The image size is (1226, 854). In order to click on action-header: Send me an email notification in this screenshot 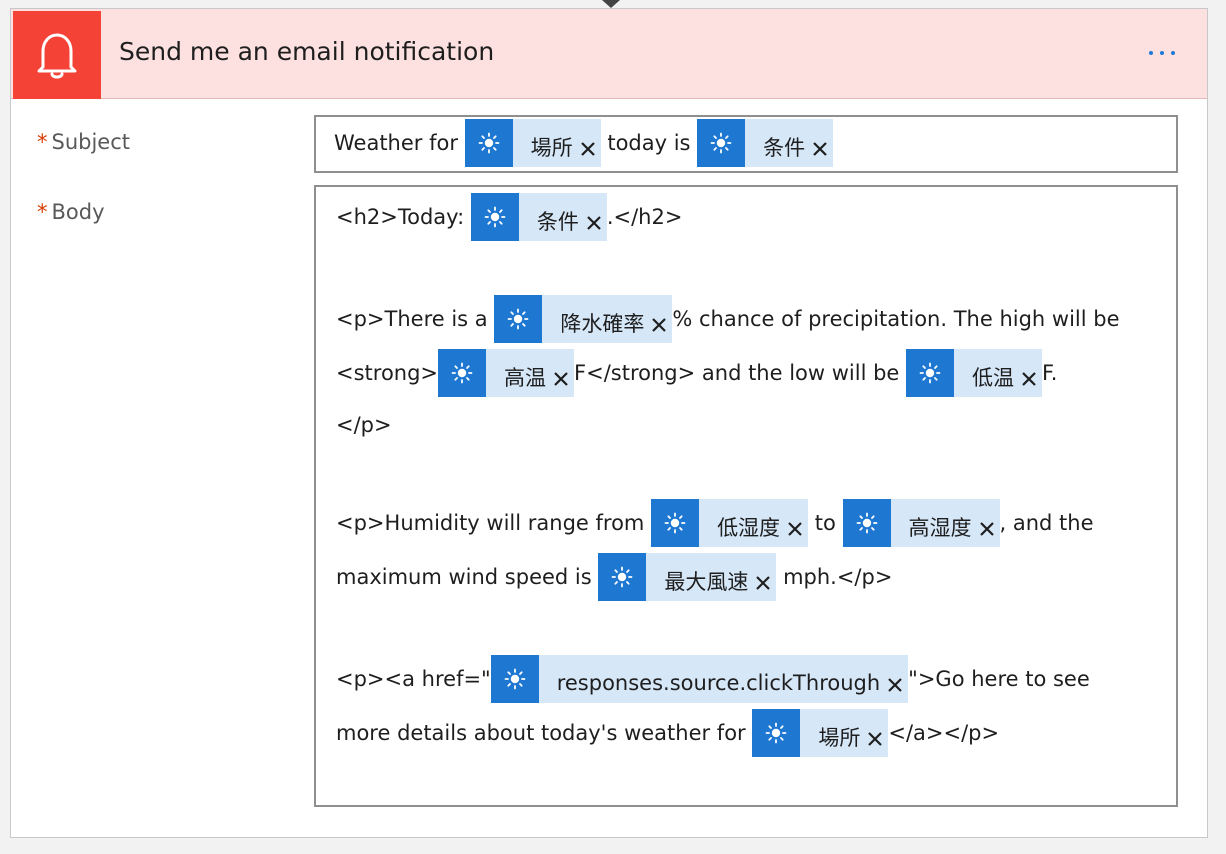, I will do `click(609, 54)`.